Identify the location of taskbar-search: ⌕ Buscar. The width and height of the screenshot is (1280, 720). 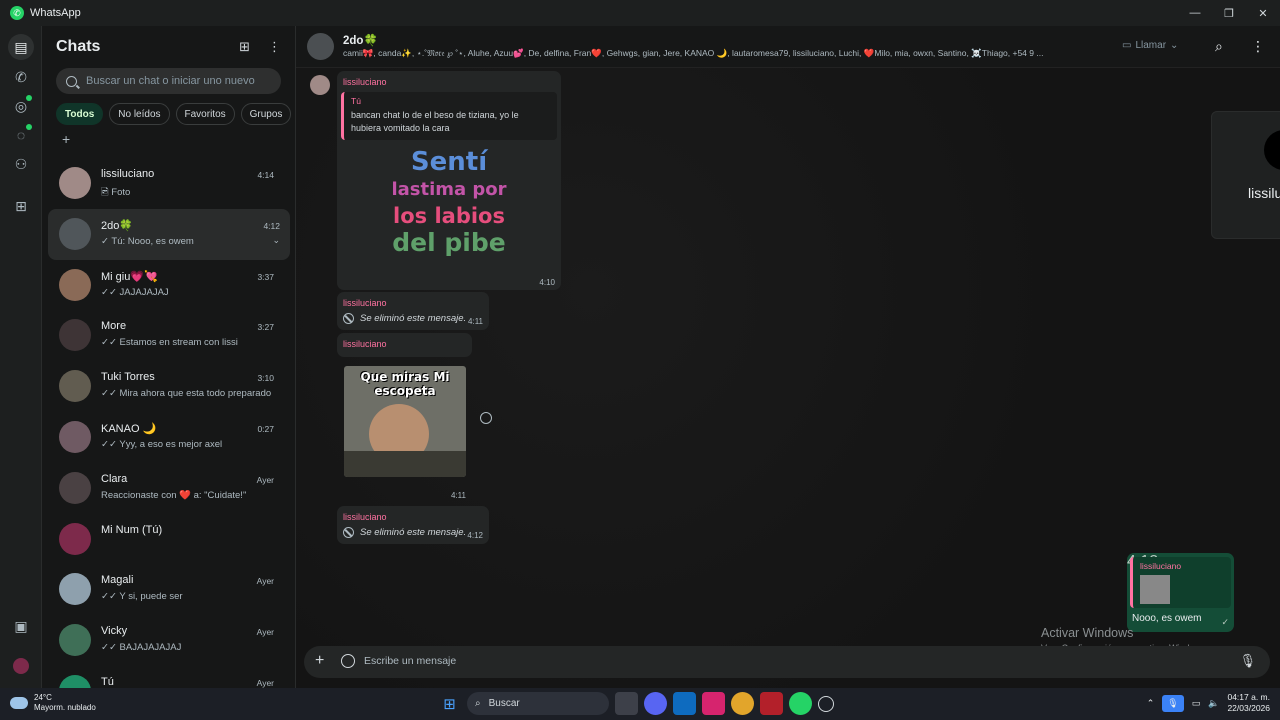
(538, 703).